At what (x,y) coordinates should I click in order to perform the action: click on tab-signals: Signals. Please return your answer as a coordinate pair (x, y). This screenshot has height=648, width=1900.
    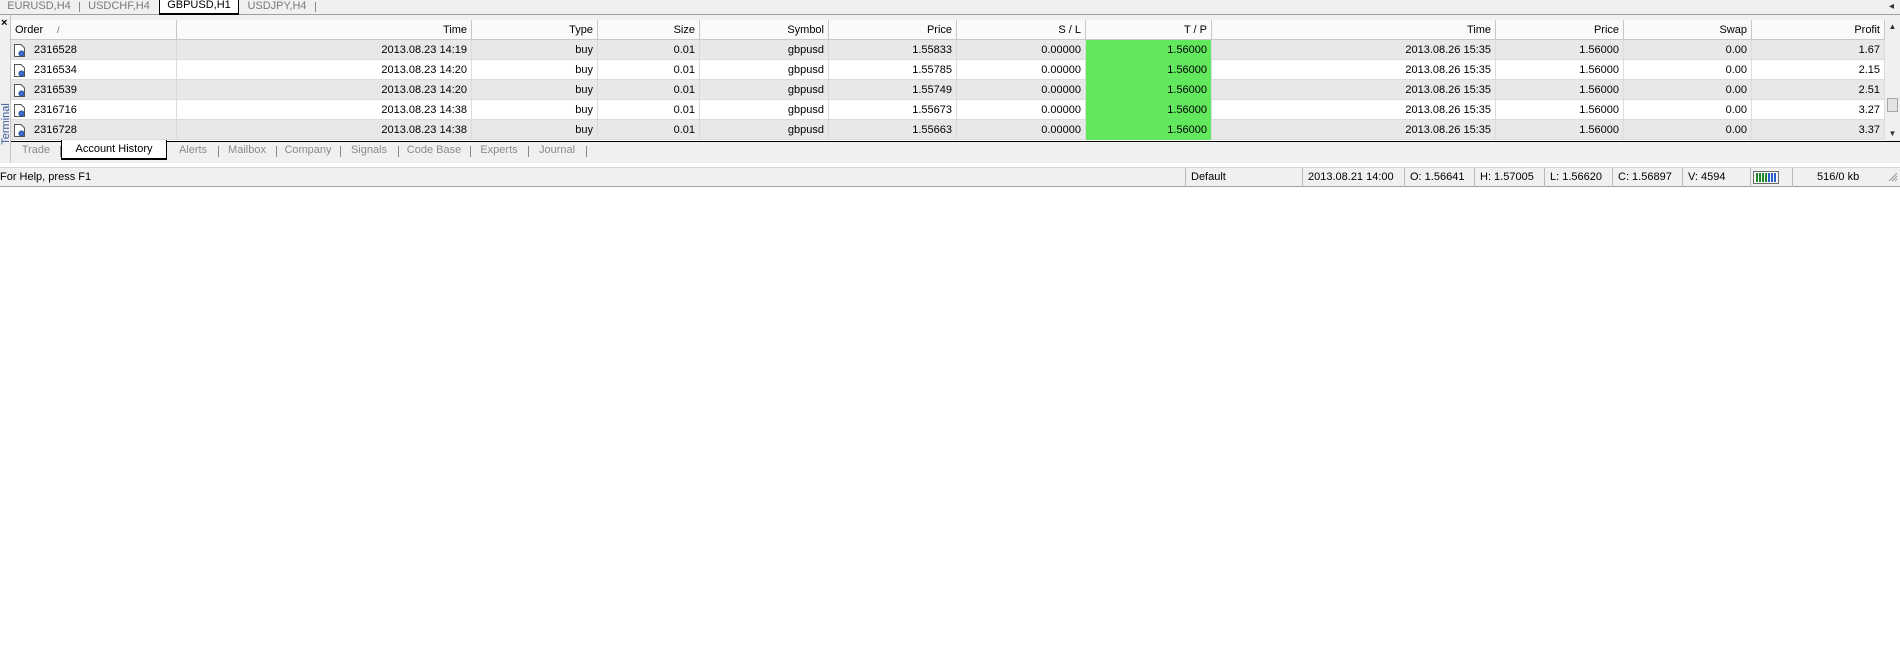
    Looking at the image, I should click on (370, 151).